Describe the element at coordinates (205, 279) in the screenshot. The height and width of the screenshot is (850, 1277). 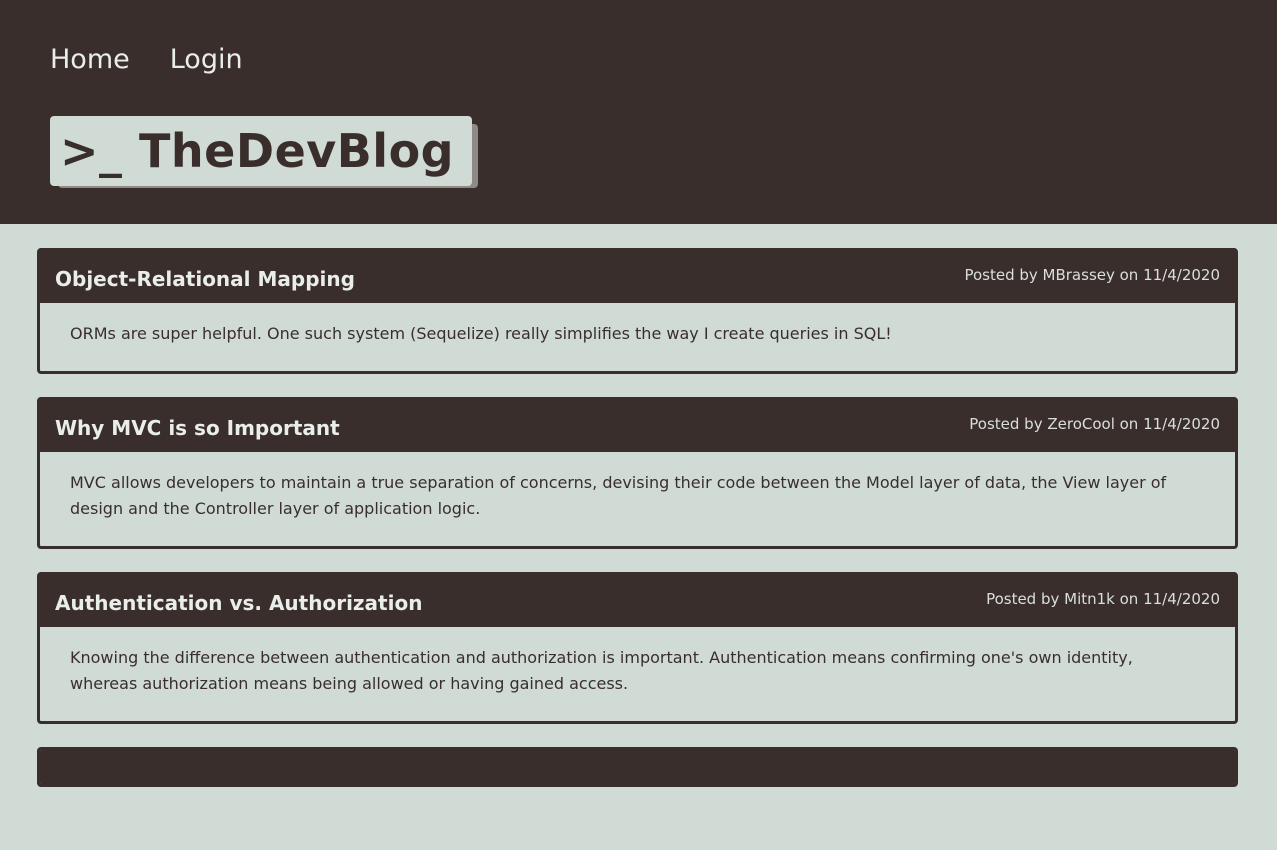
I see `post-title: Object-Relational Mapping` at that location.